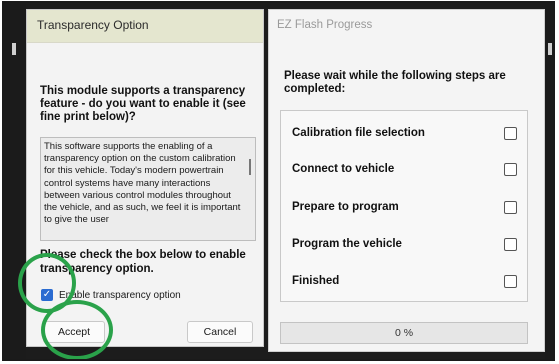 The image size is (559, 364). What do you see at coordinates (15, 181) in the screenshot?
I see `background-left` at bounding box center [15, 181].